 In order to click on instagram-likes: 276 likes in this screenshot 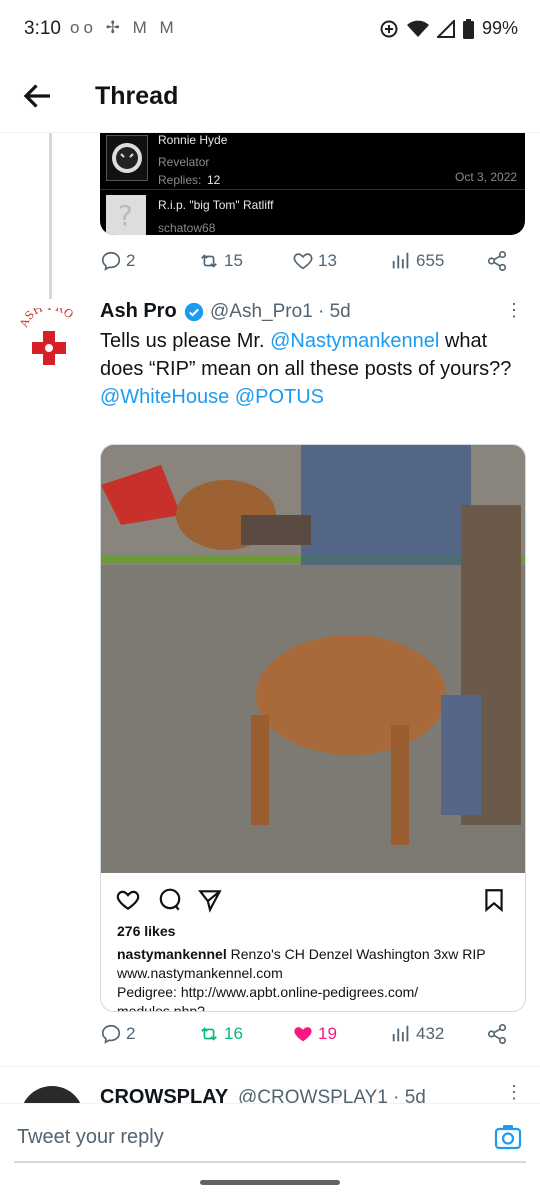, I will do `click(146, 931)`.